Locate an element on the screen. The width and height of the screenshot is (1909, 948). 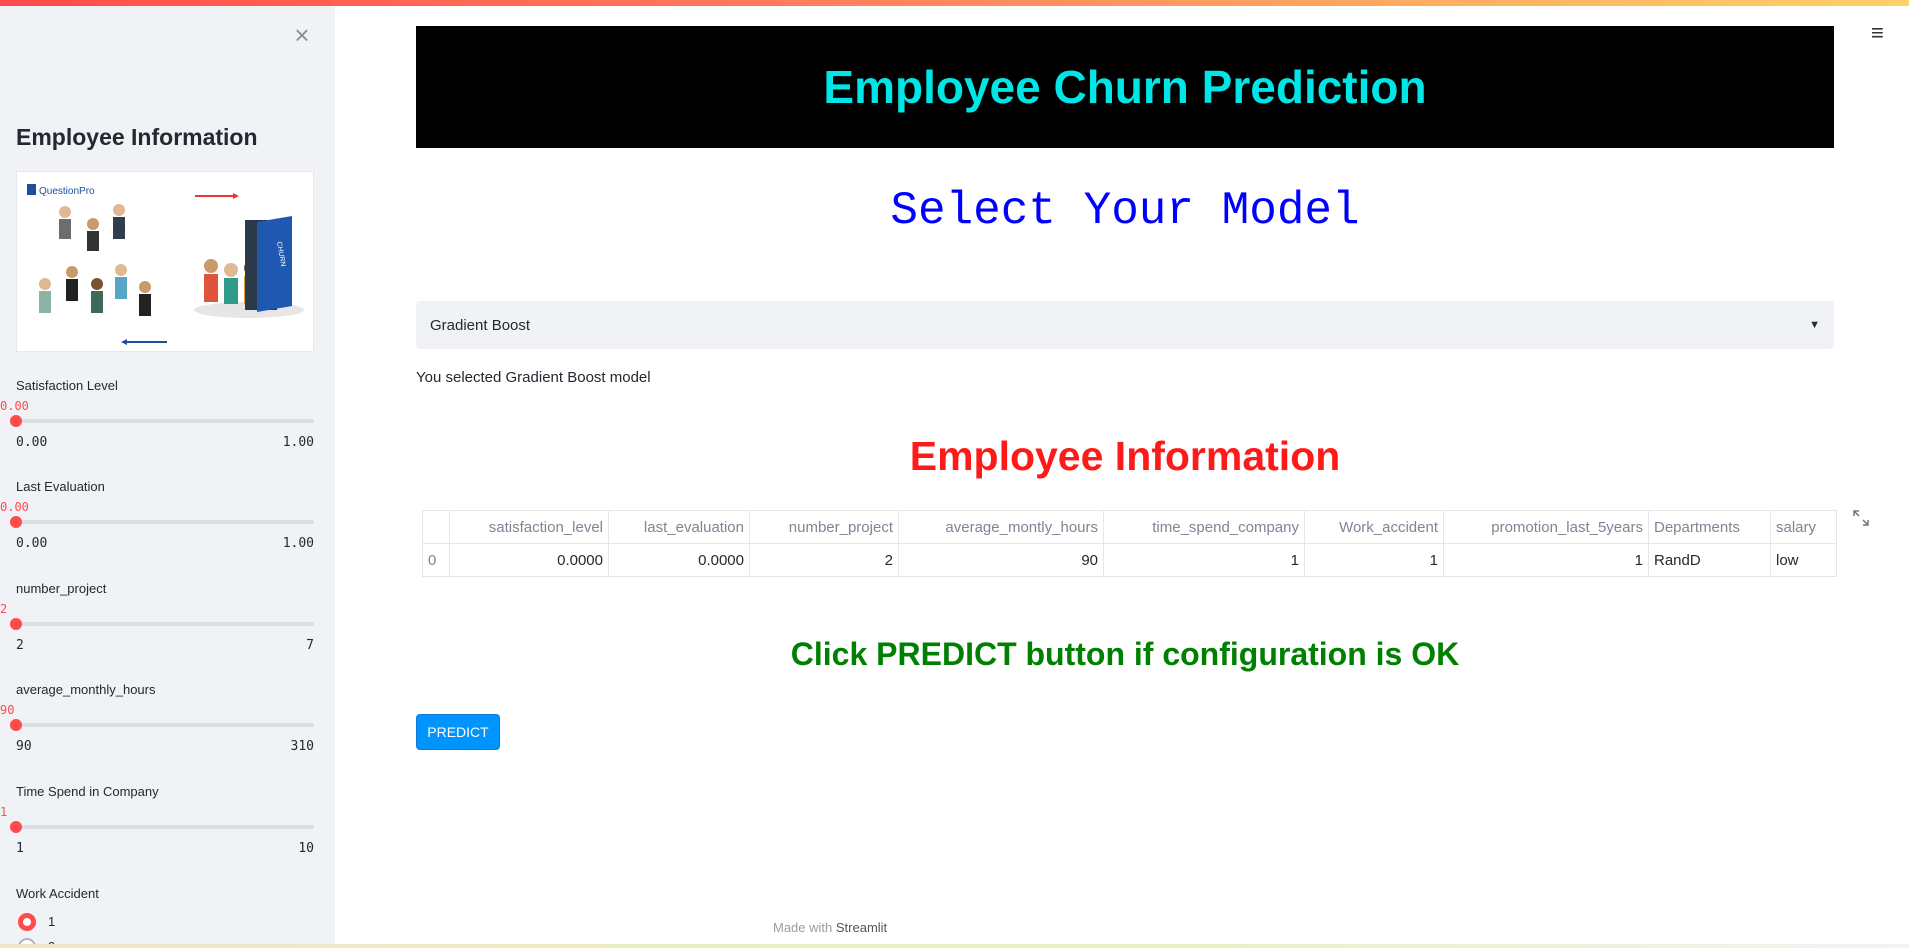
table-cell: low is located at coordinates (1803, 560).